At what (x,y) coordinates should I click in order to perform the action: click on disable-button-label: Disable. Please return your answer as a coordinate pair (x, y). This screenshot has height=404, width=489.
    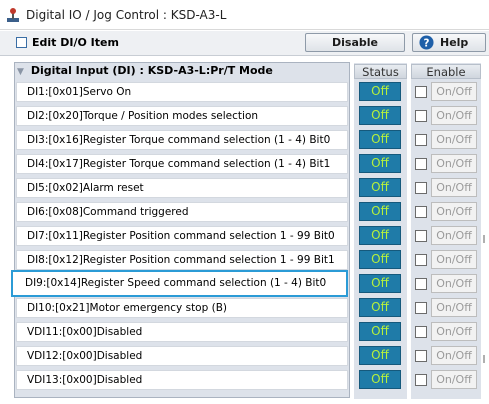
    Looking at the image, I should click on (355, 42).